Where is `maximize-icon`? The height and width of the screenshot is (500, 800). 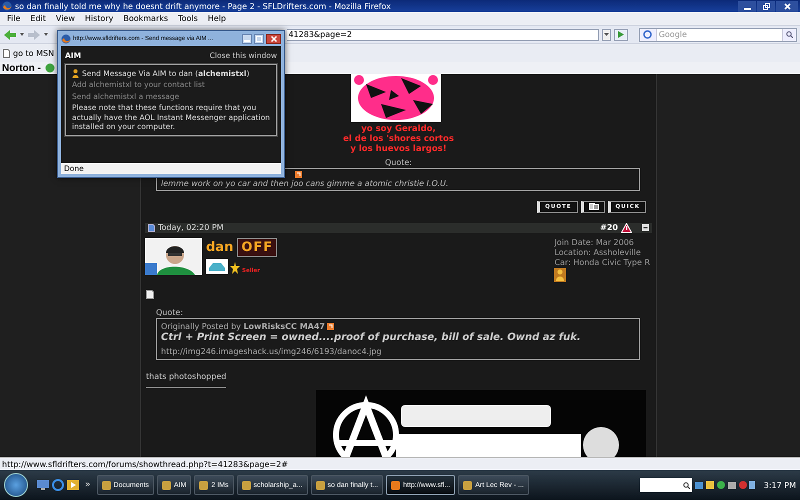
maximize-icon is located at coordinates (259, 39).